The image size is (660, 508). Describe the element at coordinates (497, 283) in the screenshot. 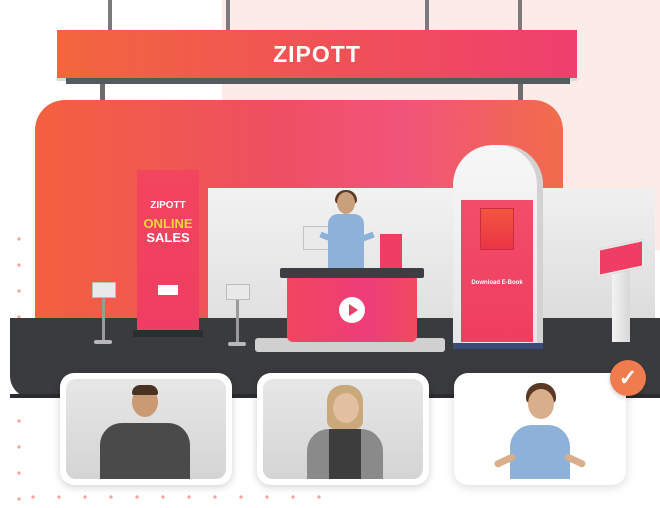

I see `download-ebook-label: Download E-Book` at that location.